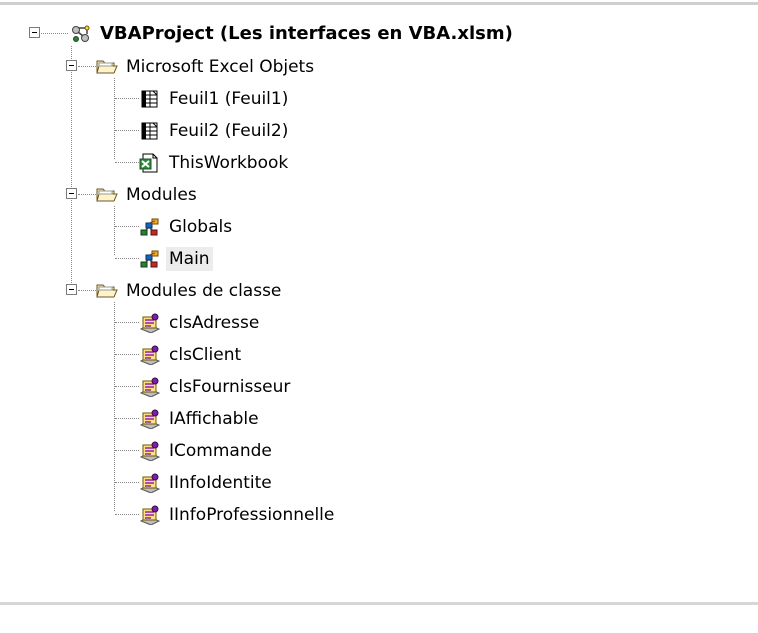 This screenshot has width=758, height=633. What do you see at coordinates (114, 406) in the screenshot?
I see `tree-line-class-modules` at bounding box center [114, 406].